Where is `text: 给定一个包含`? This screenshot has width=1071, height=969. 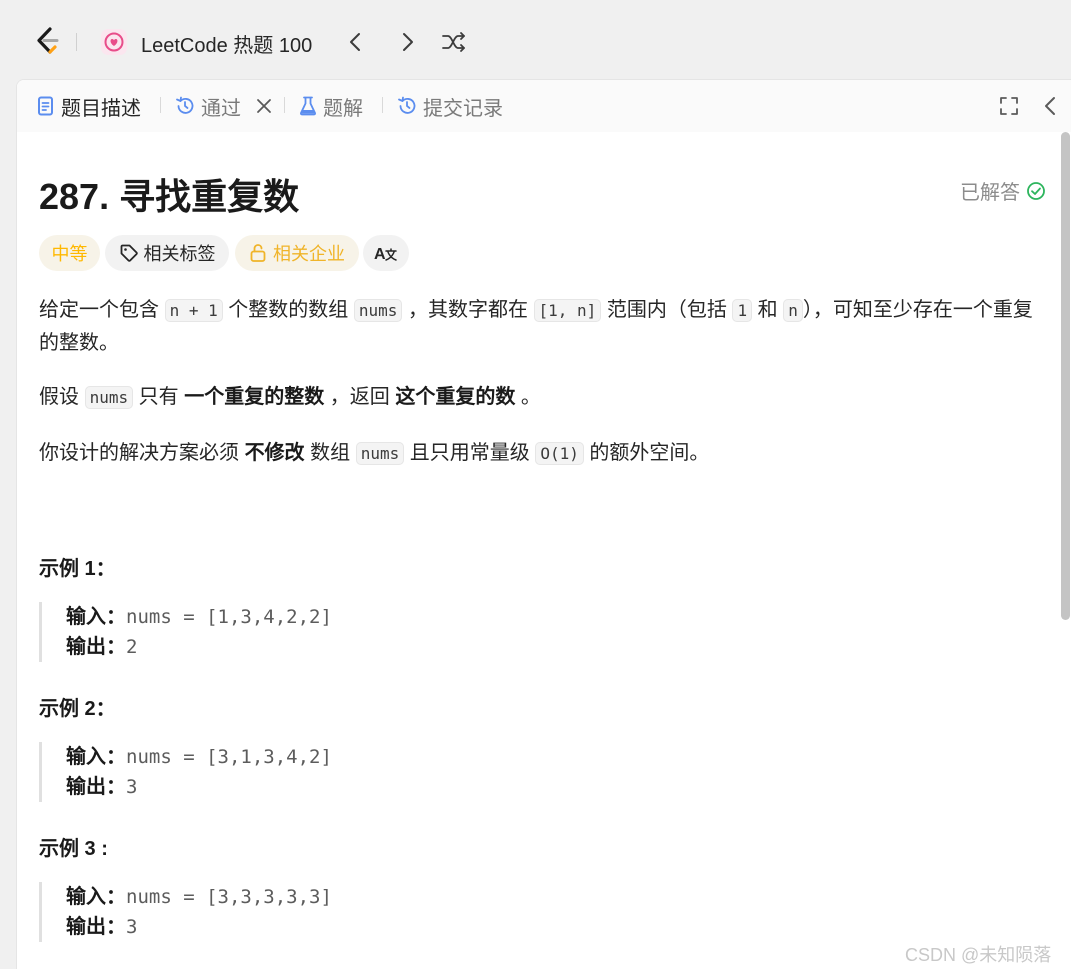
text: 给定一个包含 is located at coordinates (102, 310).